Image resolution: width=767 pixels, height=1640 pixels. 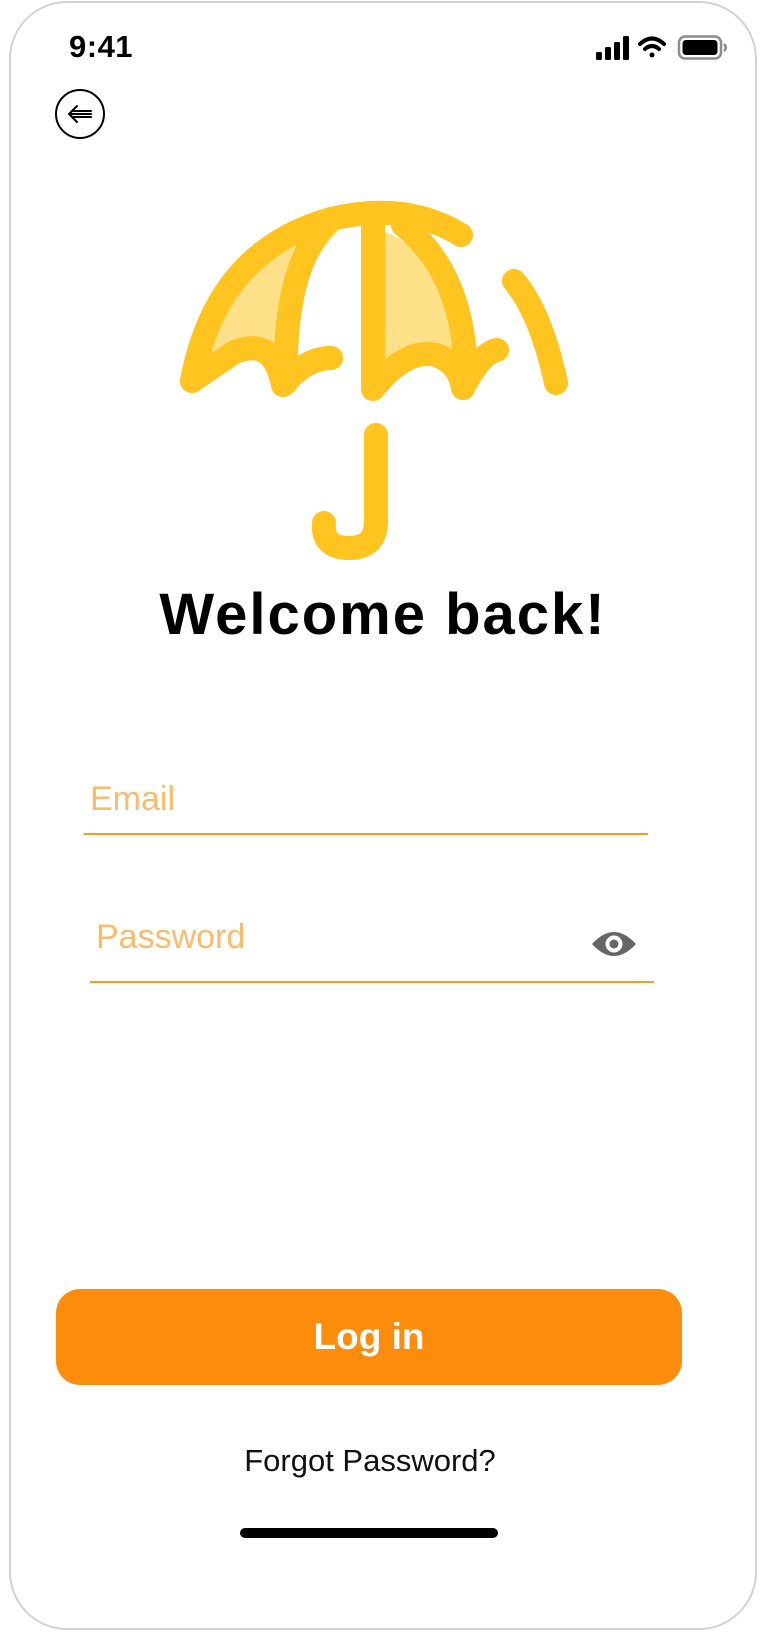 I want to click on email-input, so click(x=330, y=799).